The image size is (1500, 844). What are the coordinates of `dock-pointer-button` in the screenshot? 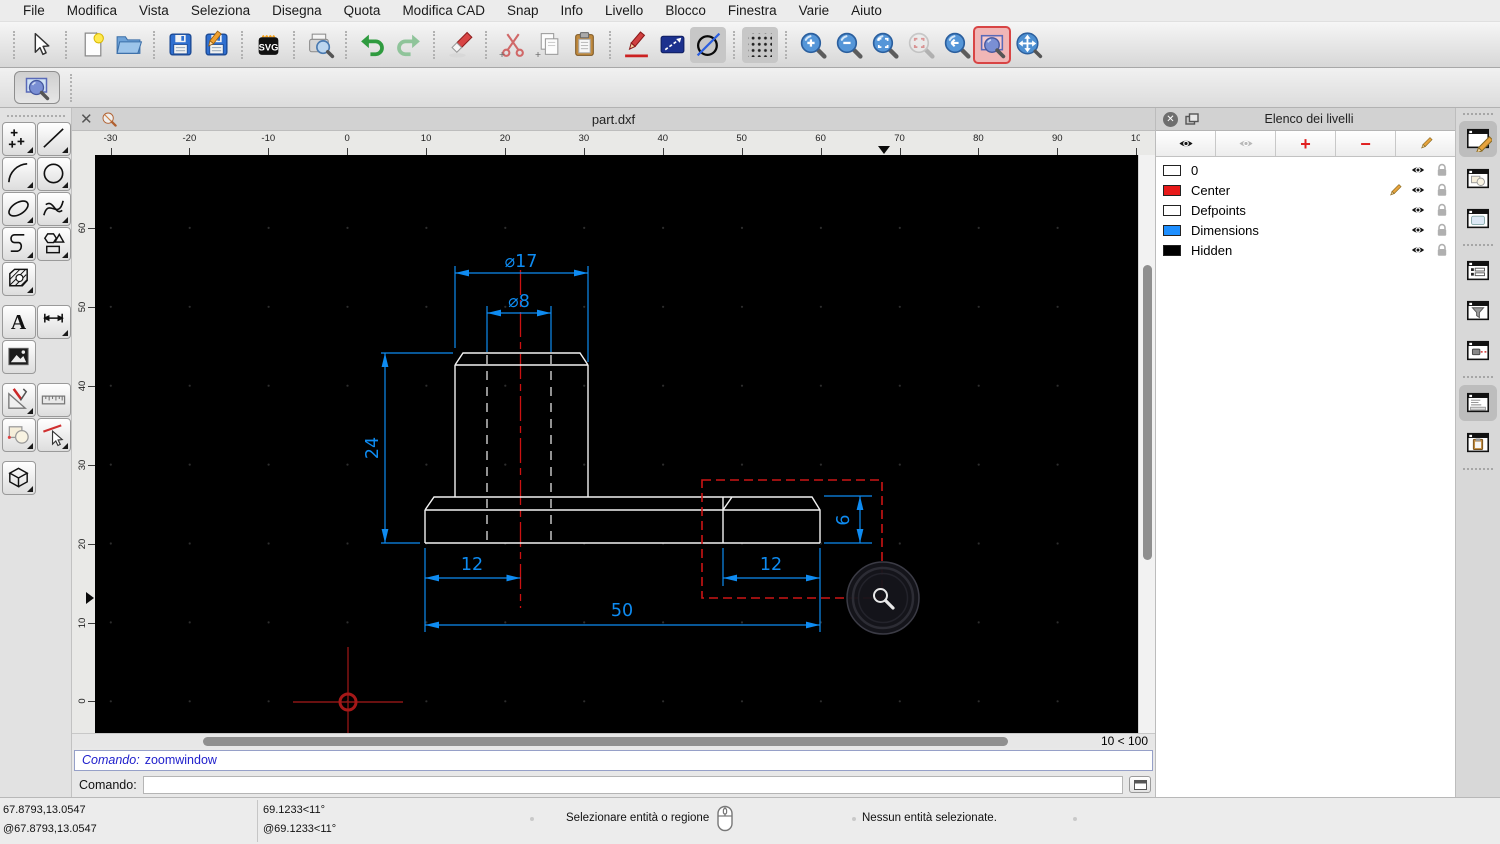 It's located at (1478, 351).